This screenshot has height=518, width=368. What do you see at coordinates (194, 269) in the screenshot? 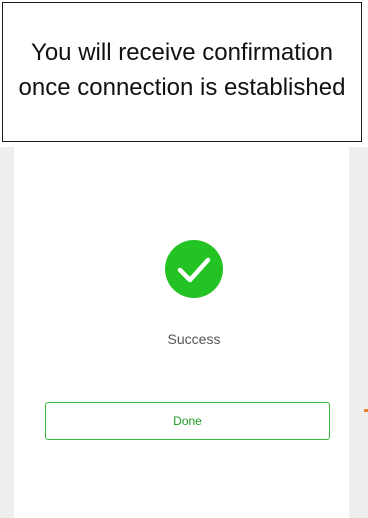
I see `check-circle-icon` at bounding box center [194, 269].